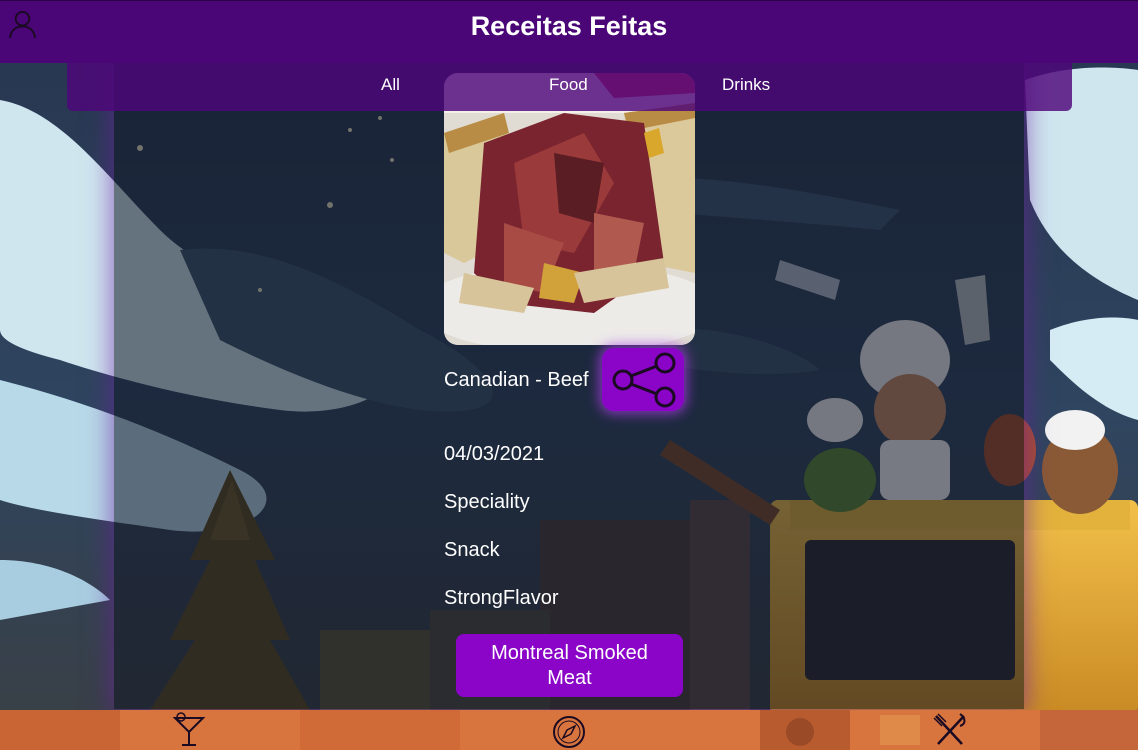  Describe the element at coordinates (494, 454) in the screenshot. I see `recipe-done-date: 04/03/2021` at that location.